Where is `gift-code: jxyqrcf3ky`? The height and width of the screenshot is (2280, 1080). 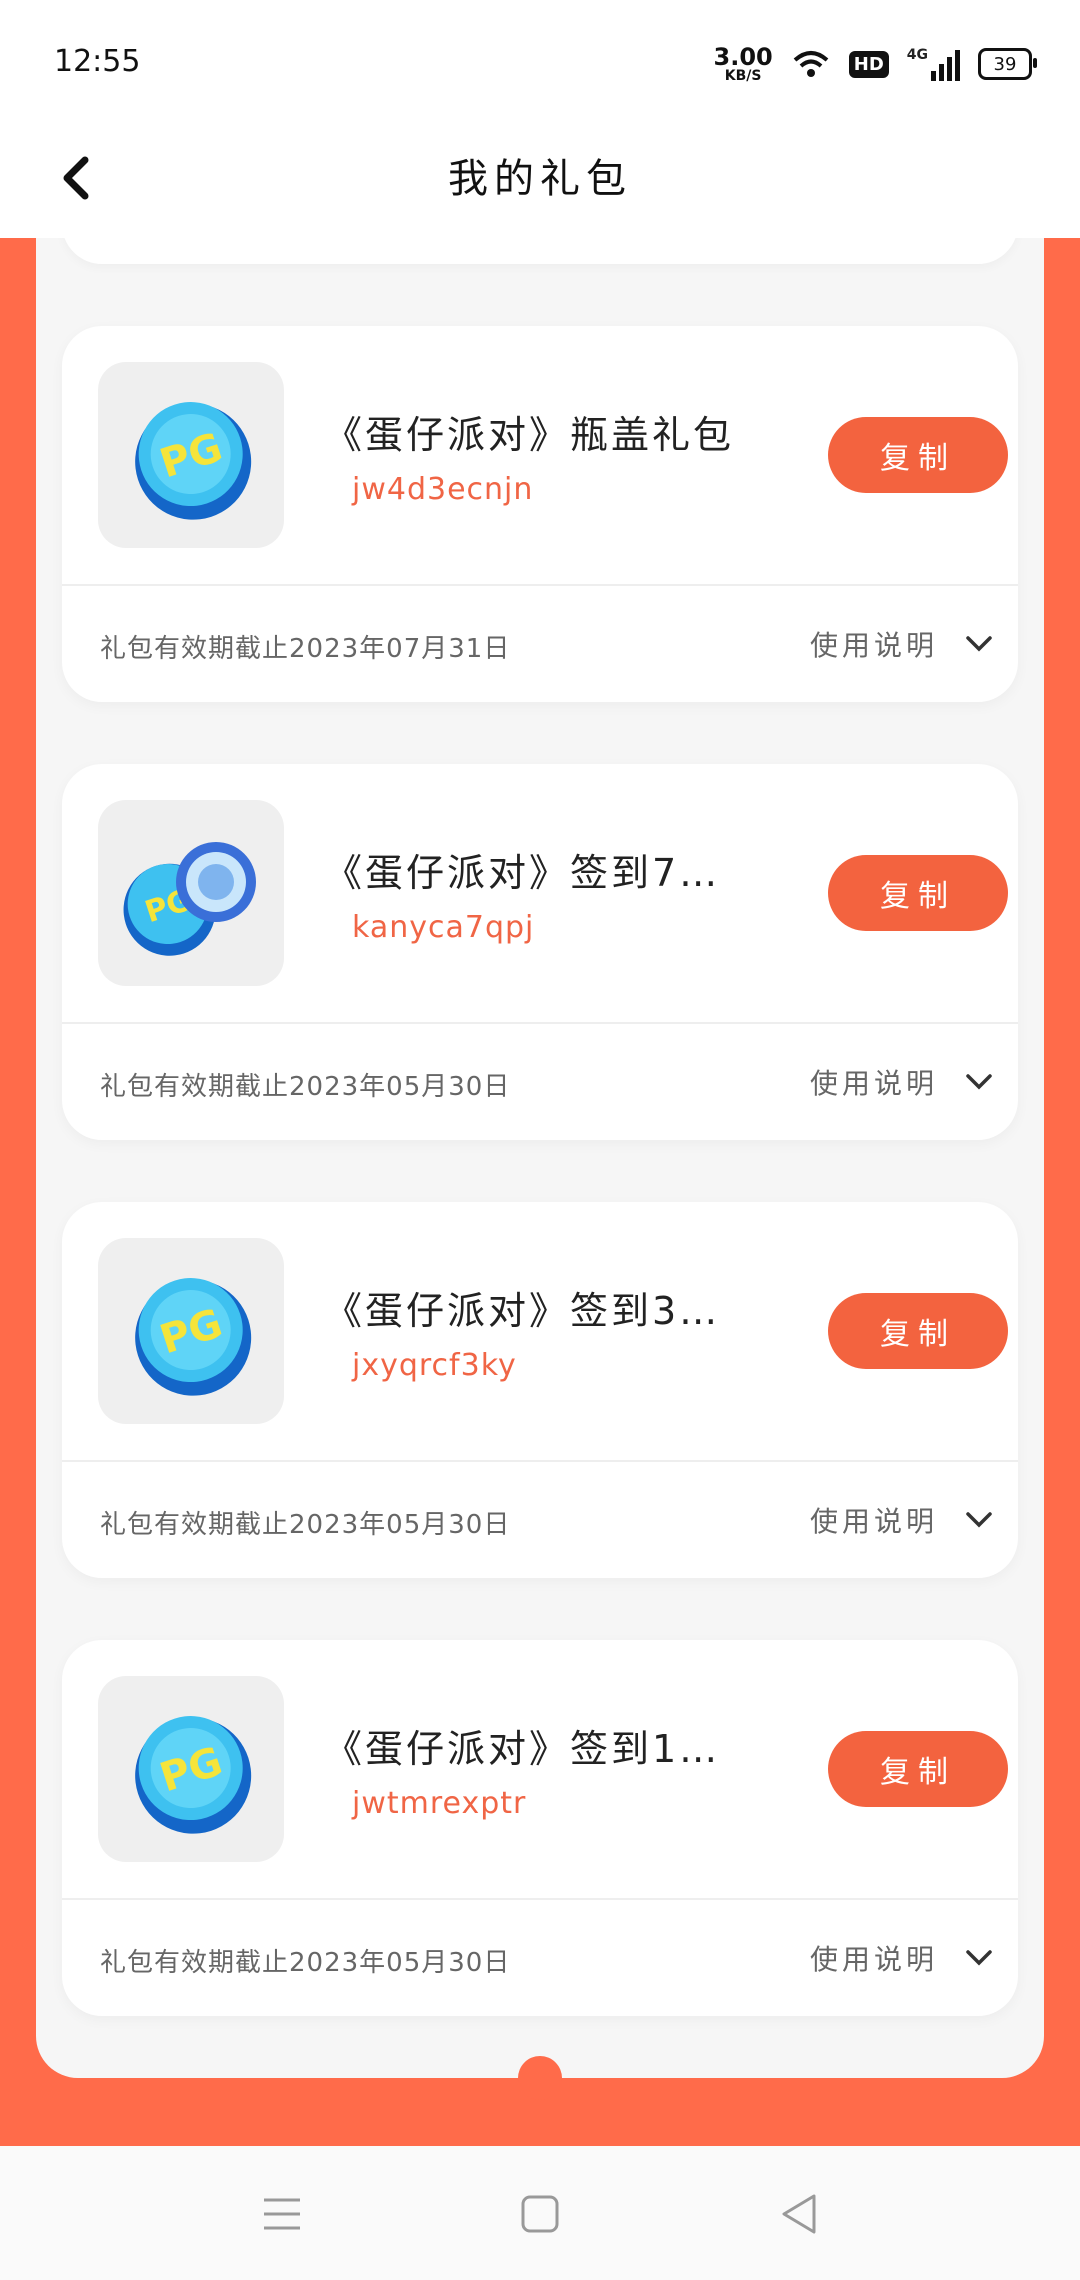
gift-code: jxyqrcf3ky is located at coordinates (434, 1365).